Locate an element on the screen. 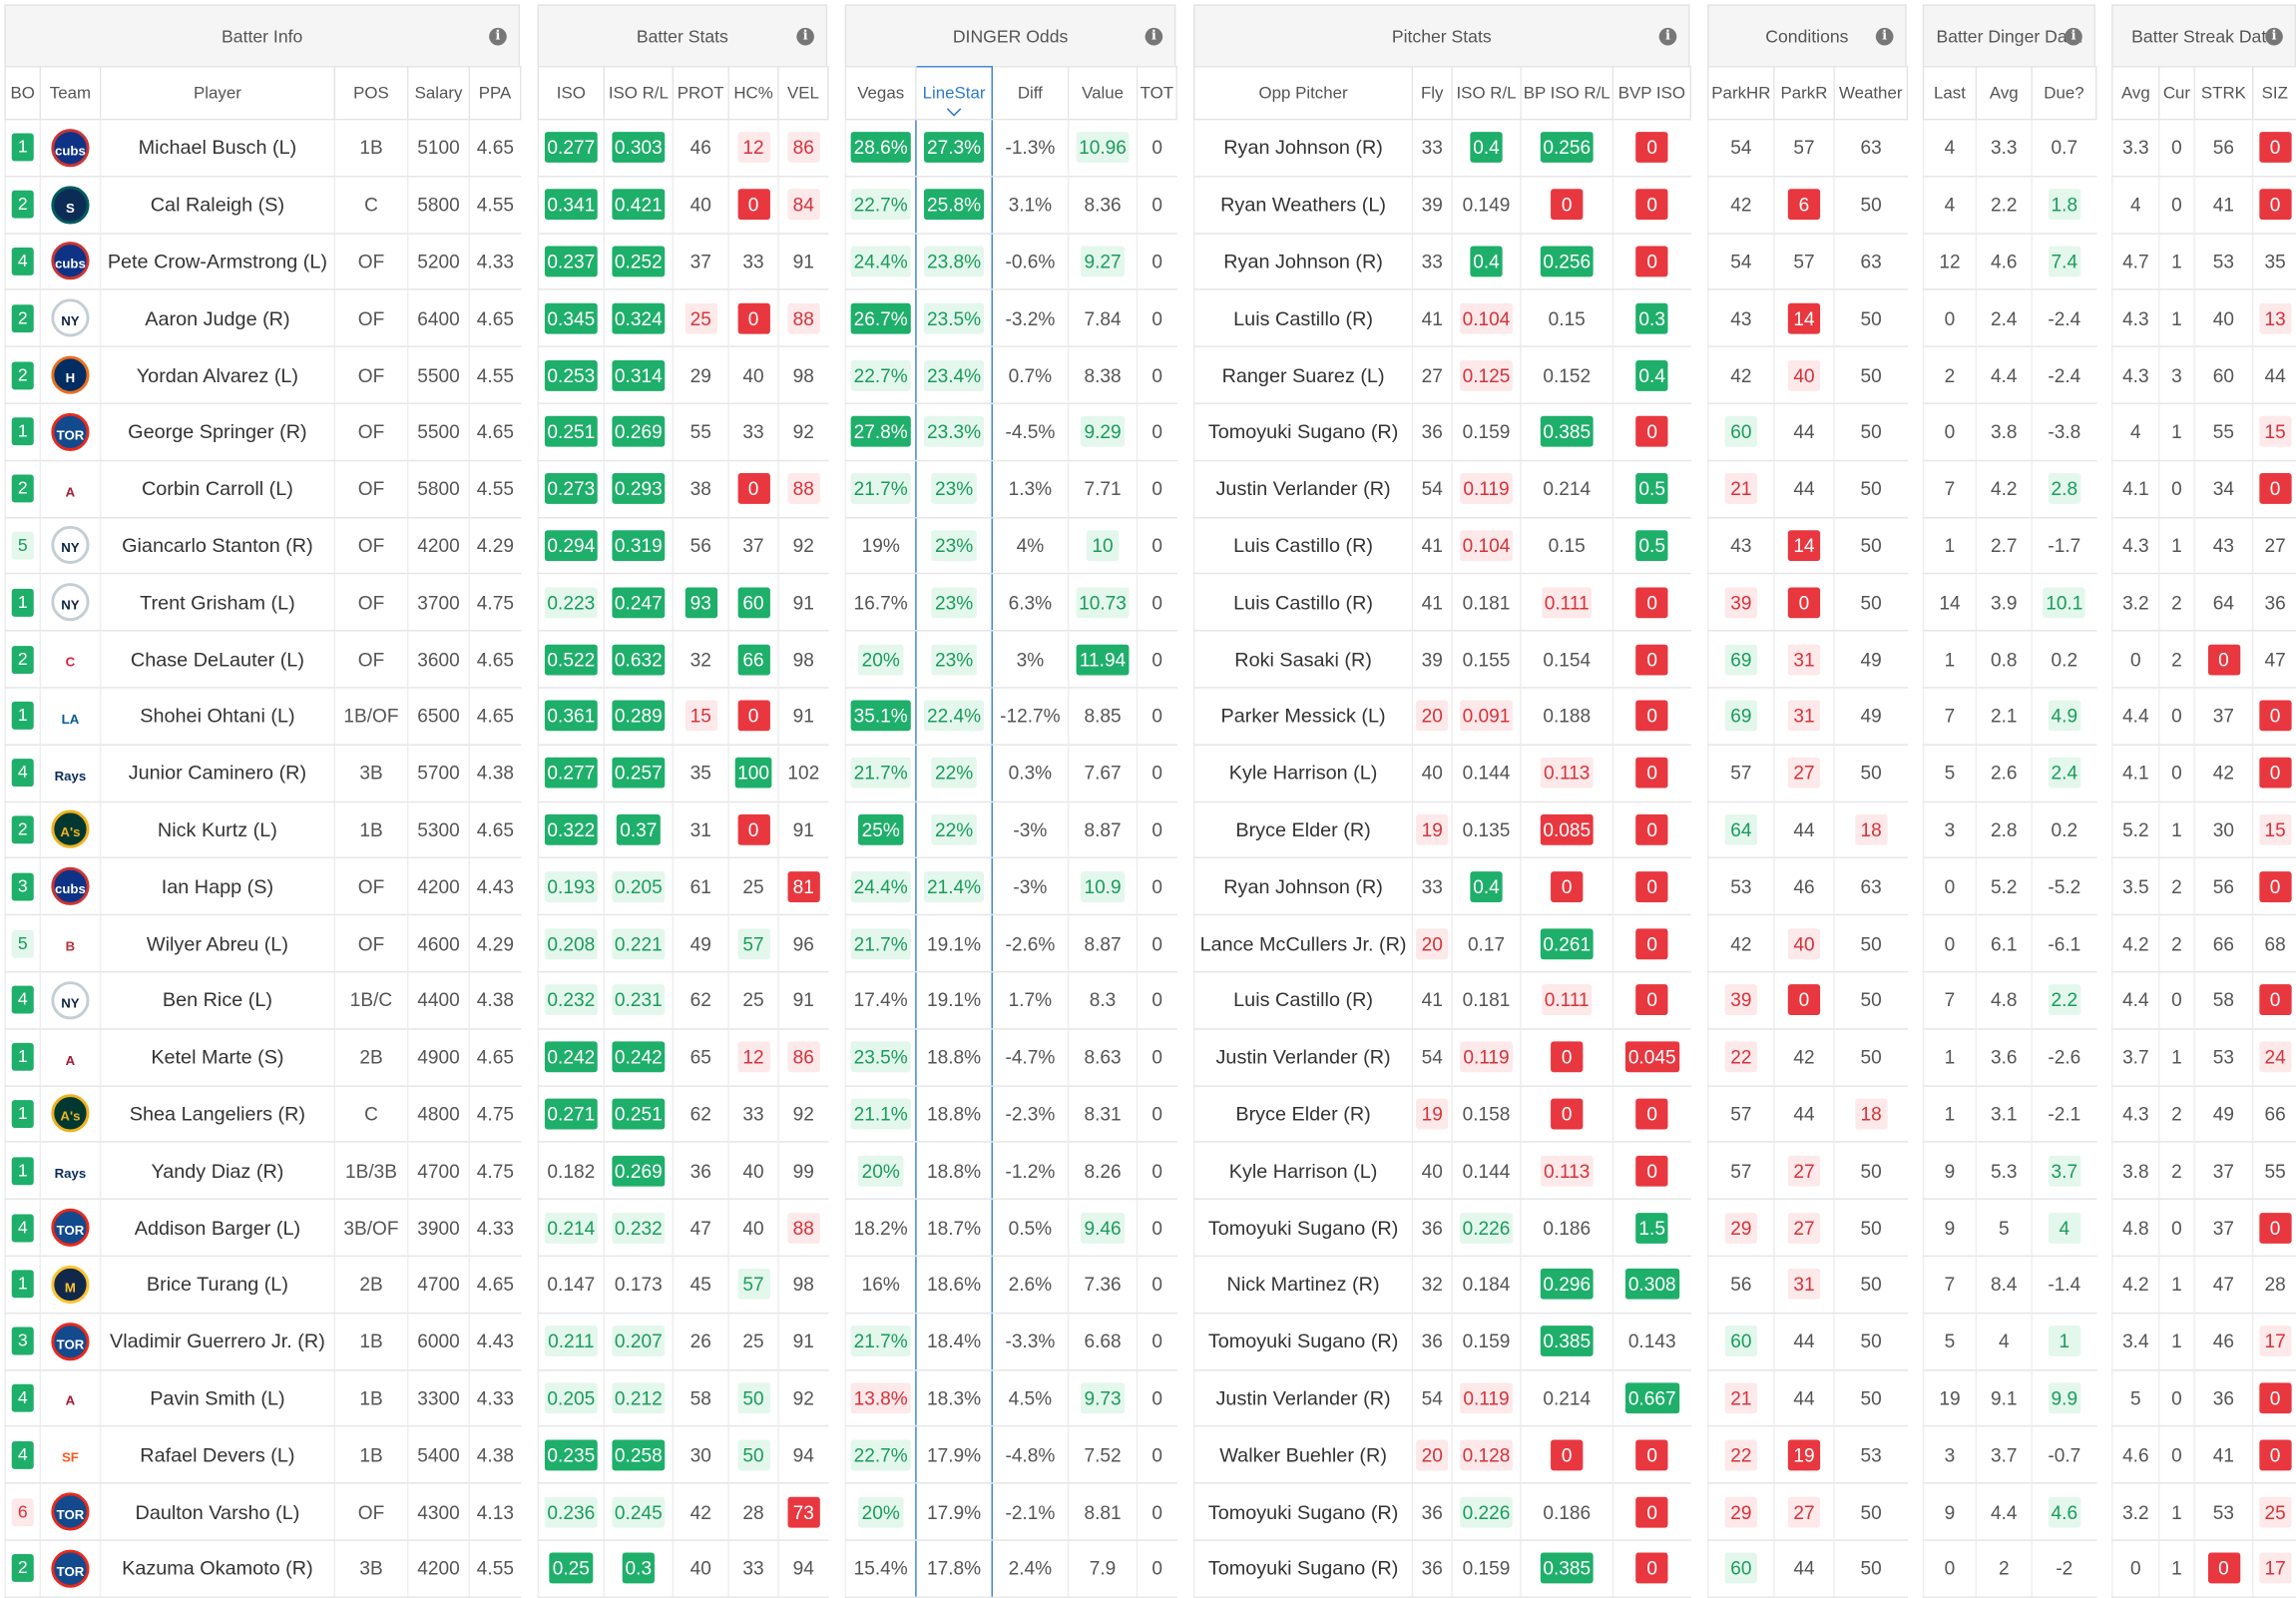 The image size is (2296, 1598). table-row: 15.4% 17.8% 2.4% 7.9 0 is located at coordinates (1010, 1568).